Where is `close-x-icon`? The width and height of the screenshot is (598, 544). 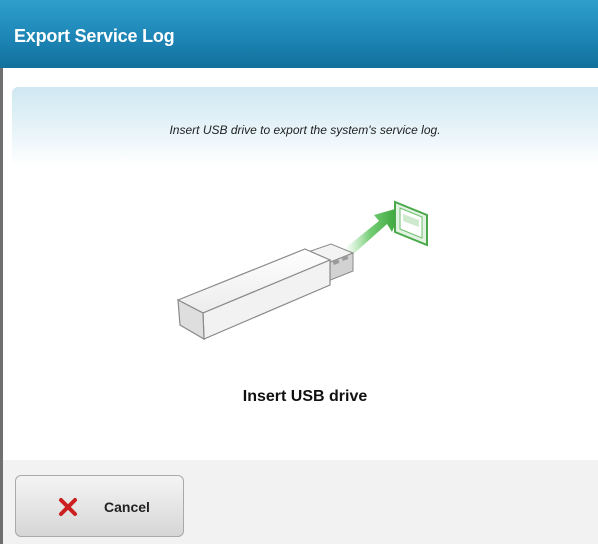
close-x-icon is located at coordinates (68, 507).